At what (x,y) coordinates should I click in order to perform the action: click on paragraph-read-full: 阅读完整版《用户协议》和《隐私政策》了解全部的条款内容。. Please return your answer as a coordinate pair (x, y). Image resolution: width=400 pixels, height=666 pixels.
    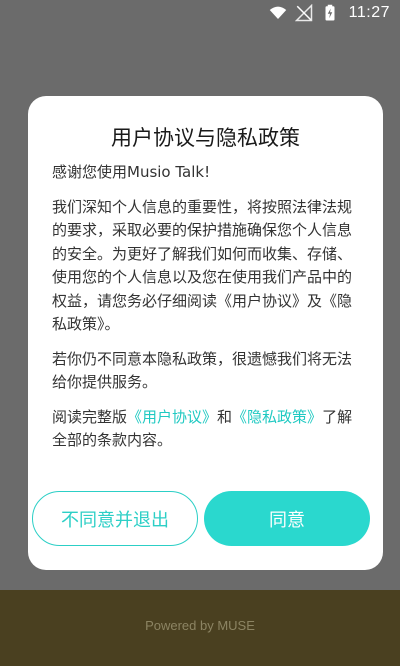
    Looking at the image, I should click on (208, 429).